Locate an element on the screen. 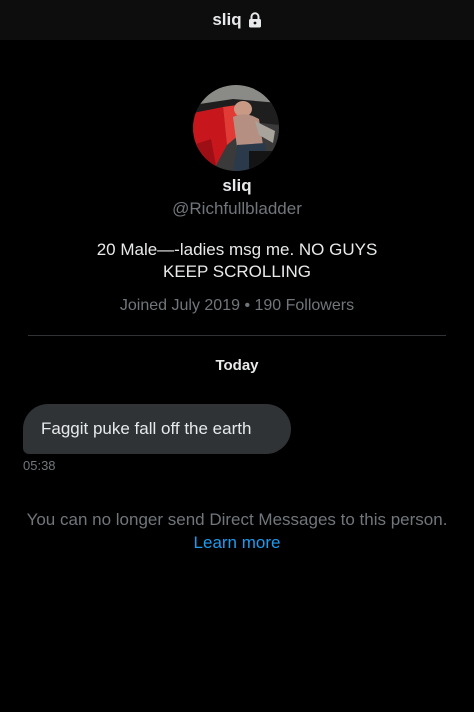  message-timestamp: 05:38 is located at coordinates (39, 465).